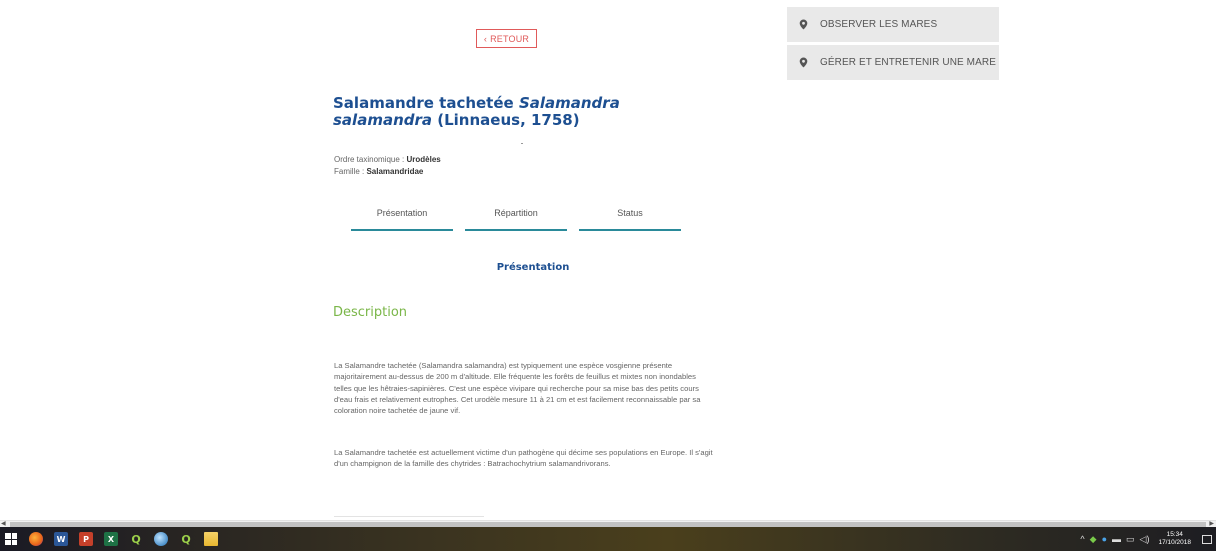 The height and width of the screenshot is (551, 1216). Describe the element at coordinates (186, 539) in the screenshot. I see `qgis-alt-icon: Q` at that location.